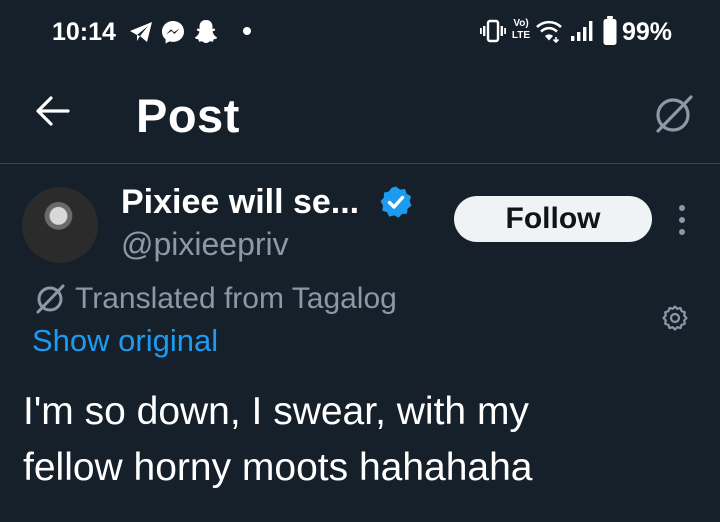 The image size is (720, 522). Describe the element at coordinates (188, 115) in the screenshot. I see `page-title: Post` at that location.